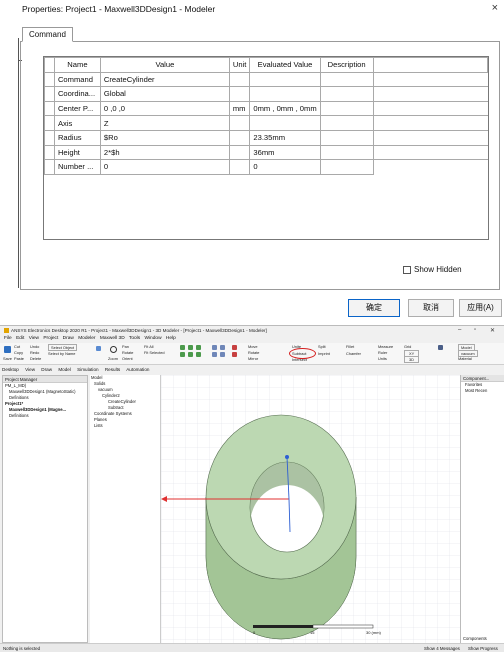 This screenshot has height=652, width=504. What do you see at coordinates (50, 338) in the screenshot?
I see `menu-project: Project` at bounding box center [50, 338].